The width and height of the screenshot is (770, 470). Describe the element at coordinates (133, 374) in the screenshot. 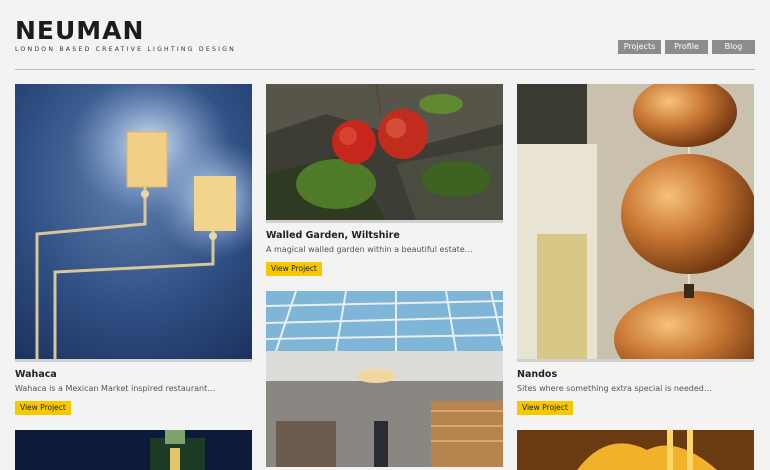

I see `project-title: Wahaca` at that location.